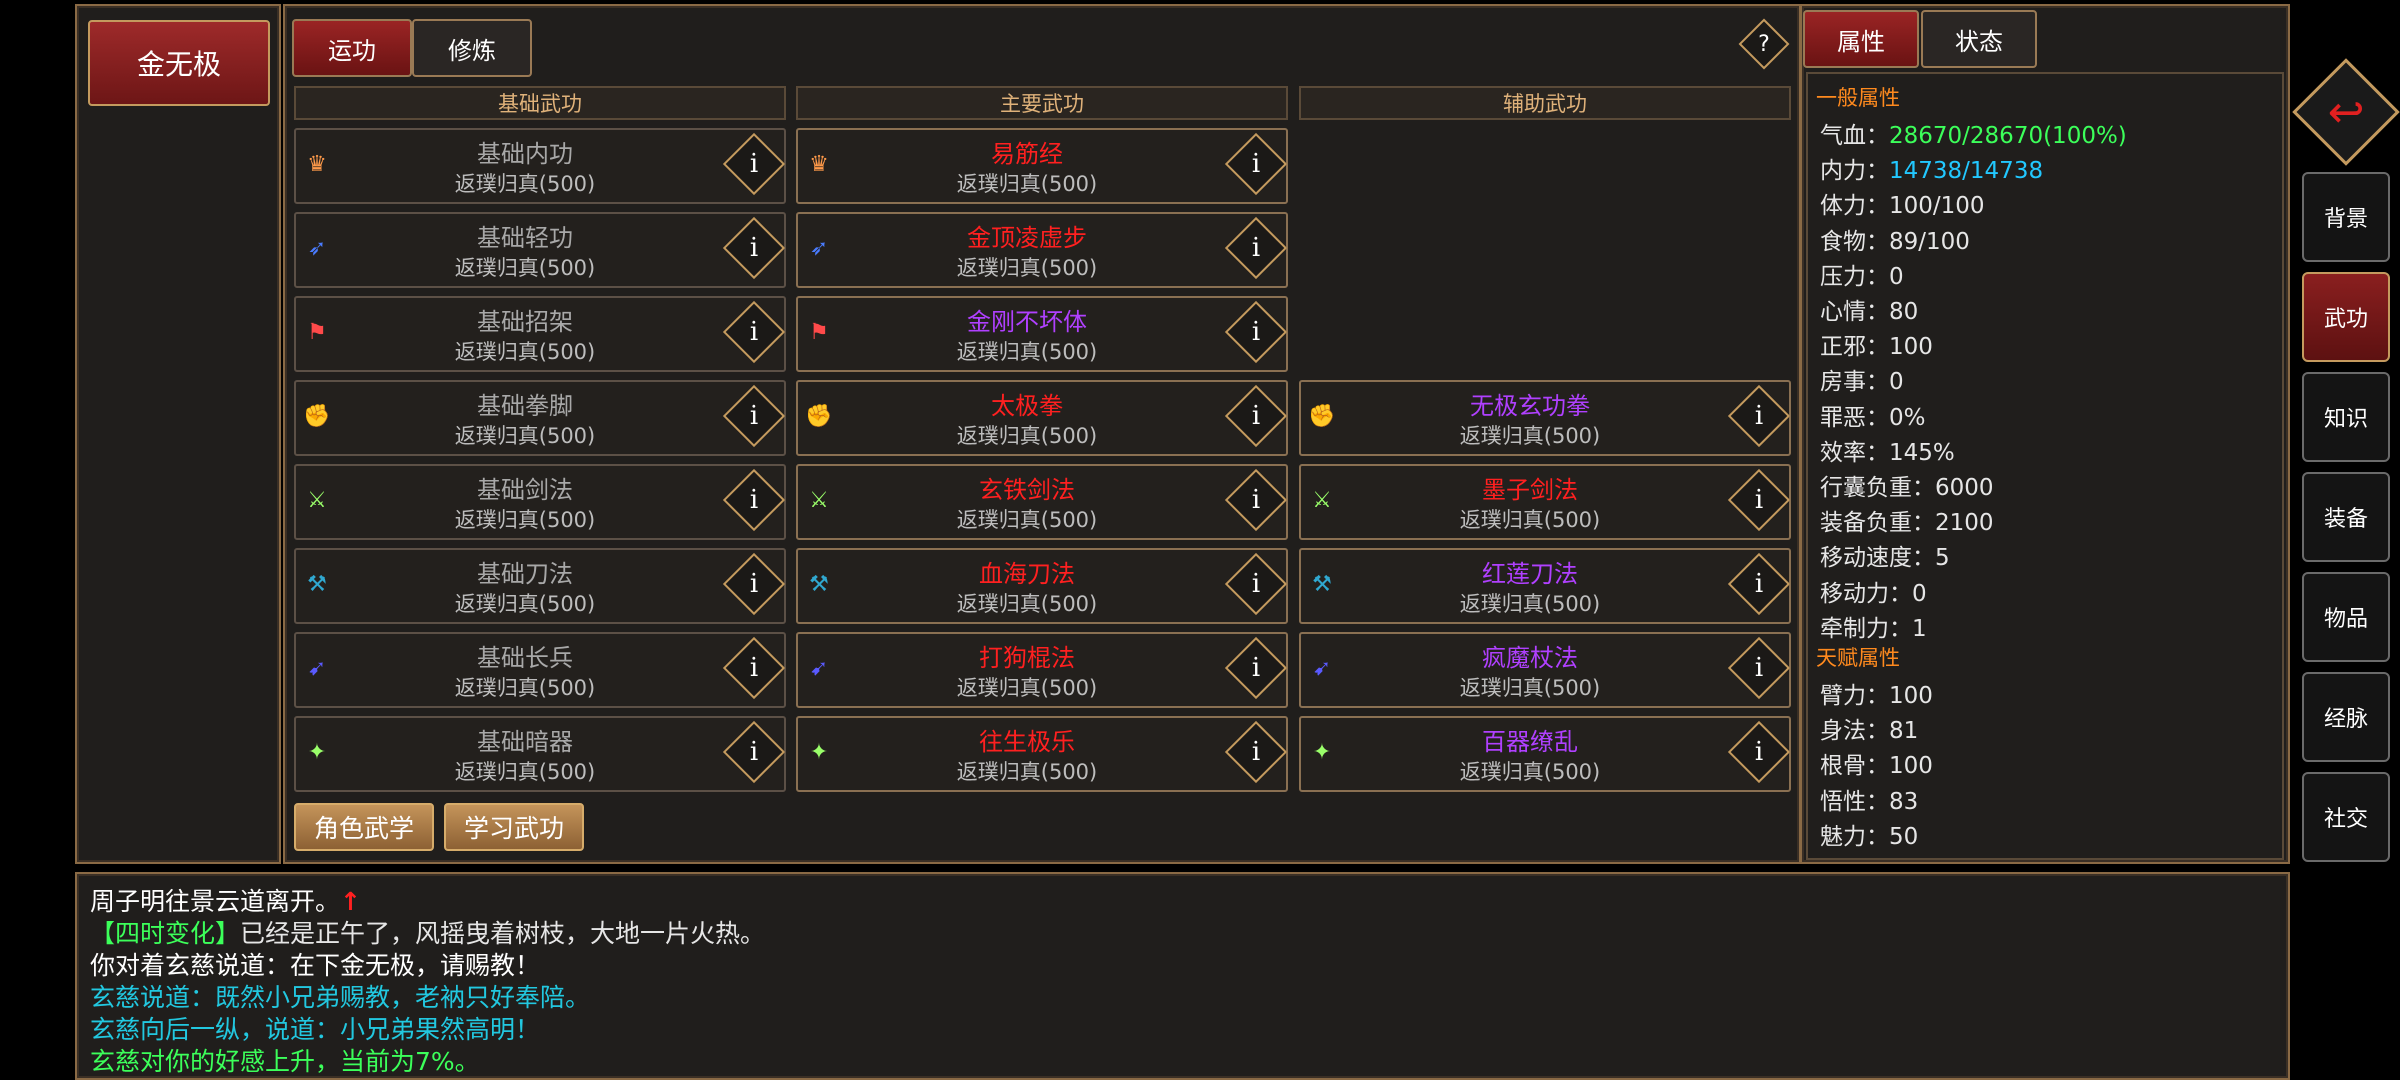 This screenshot has height=1080, width=2400. Describe the element at coordinates (2346, 217) in the screenshot. I see `side-menu-item: 背景` at that location.